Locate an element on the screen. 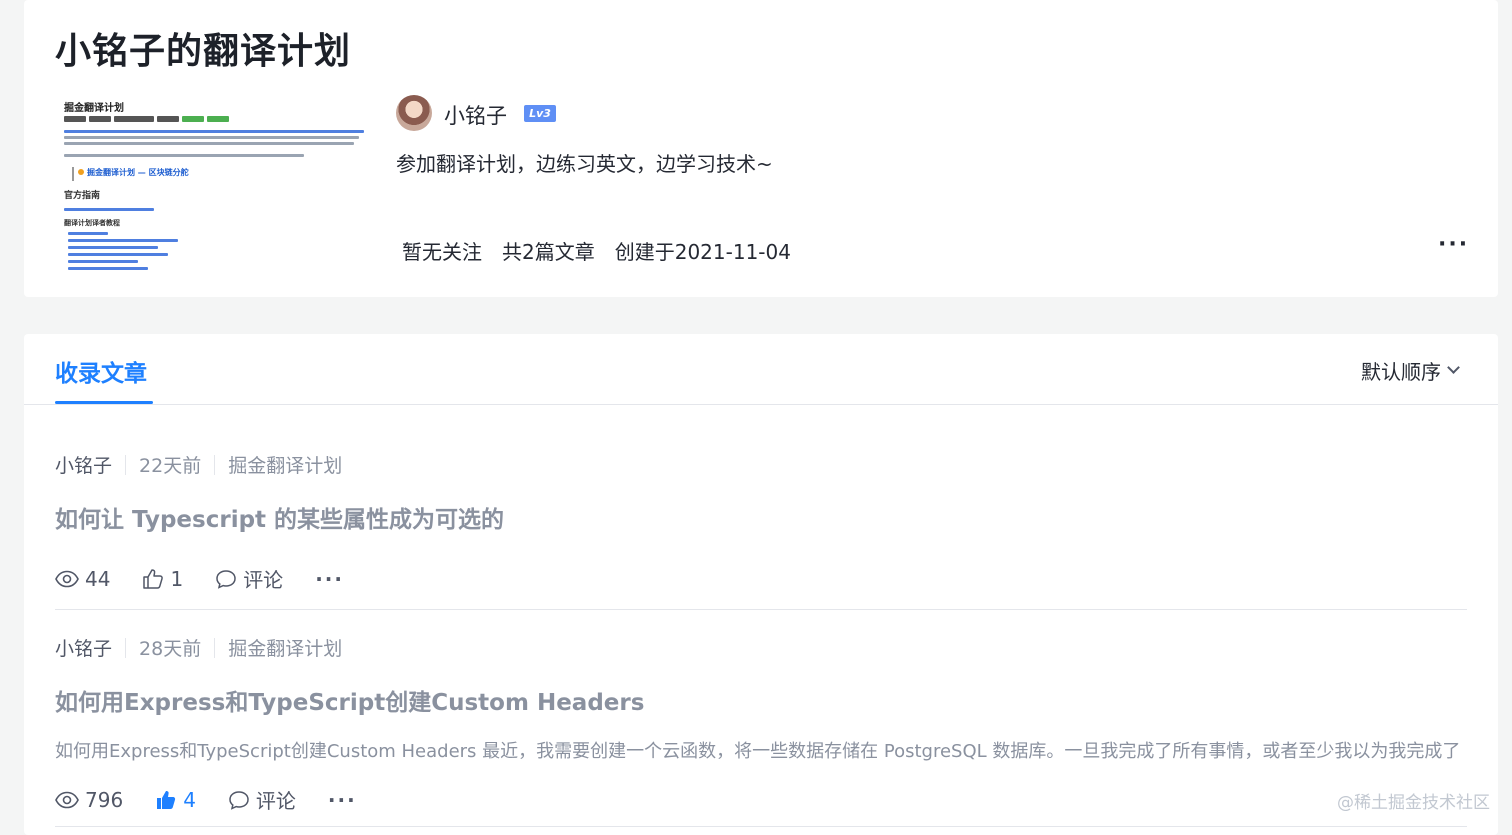 The image size is (1512, 835). tab-active-indicator is located at coordinates (104, 402).